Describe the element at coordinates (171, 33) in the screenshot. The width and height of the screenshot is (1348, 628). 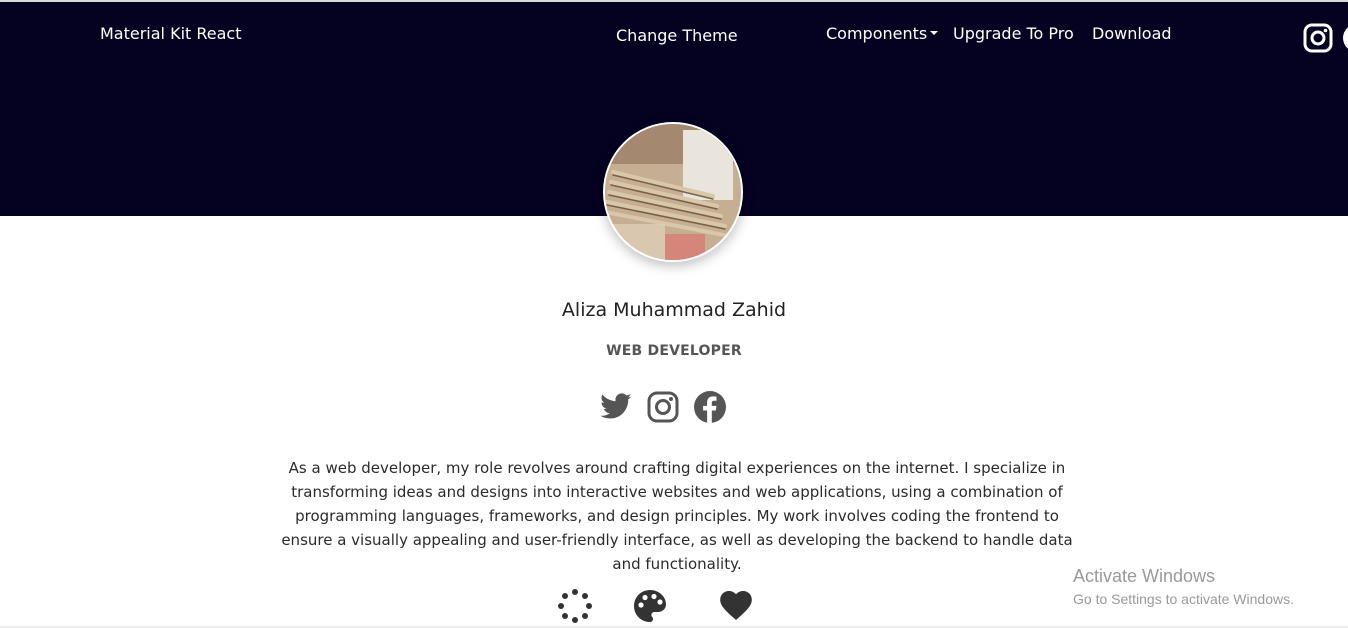
I see `brand-link: Material Kit React` at that location.